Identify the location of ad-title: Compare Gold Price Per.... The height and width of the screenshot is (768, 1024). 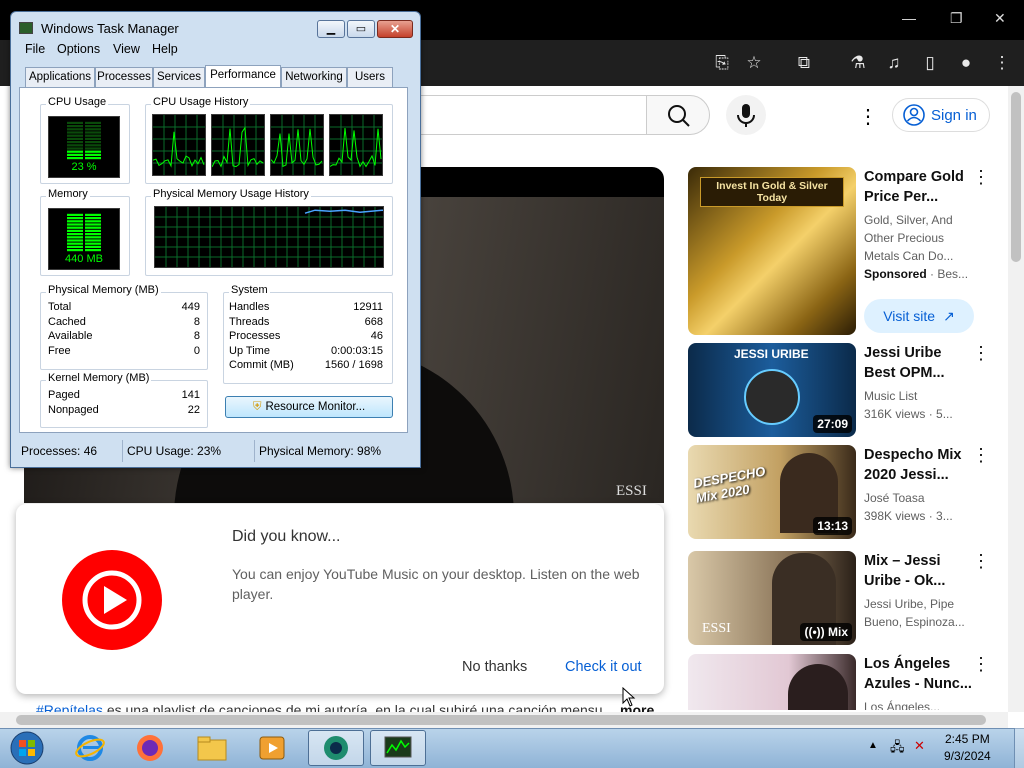
(919, 187).